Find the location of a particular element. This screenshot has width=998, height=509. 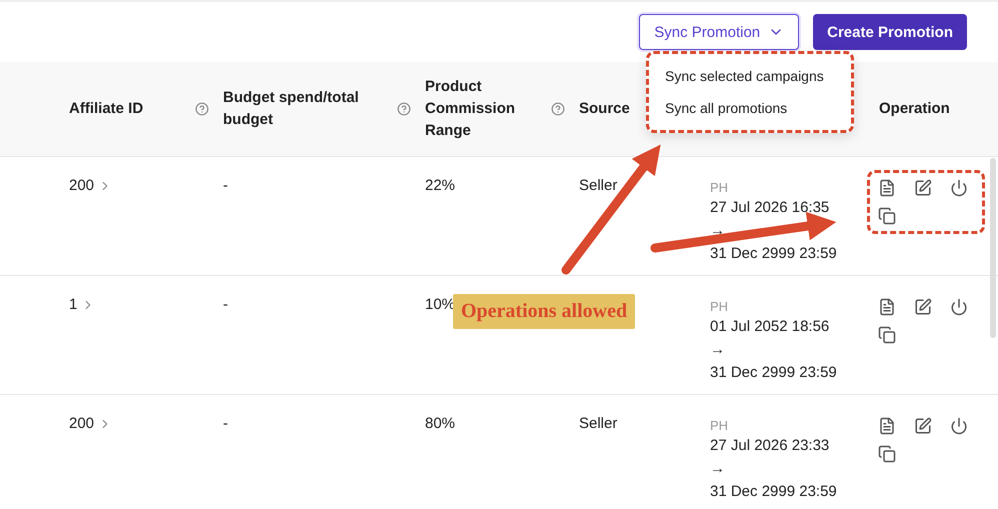

start-date: 27 Jul 2026 23:33 is located at coordinates (770, 446).